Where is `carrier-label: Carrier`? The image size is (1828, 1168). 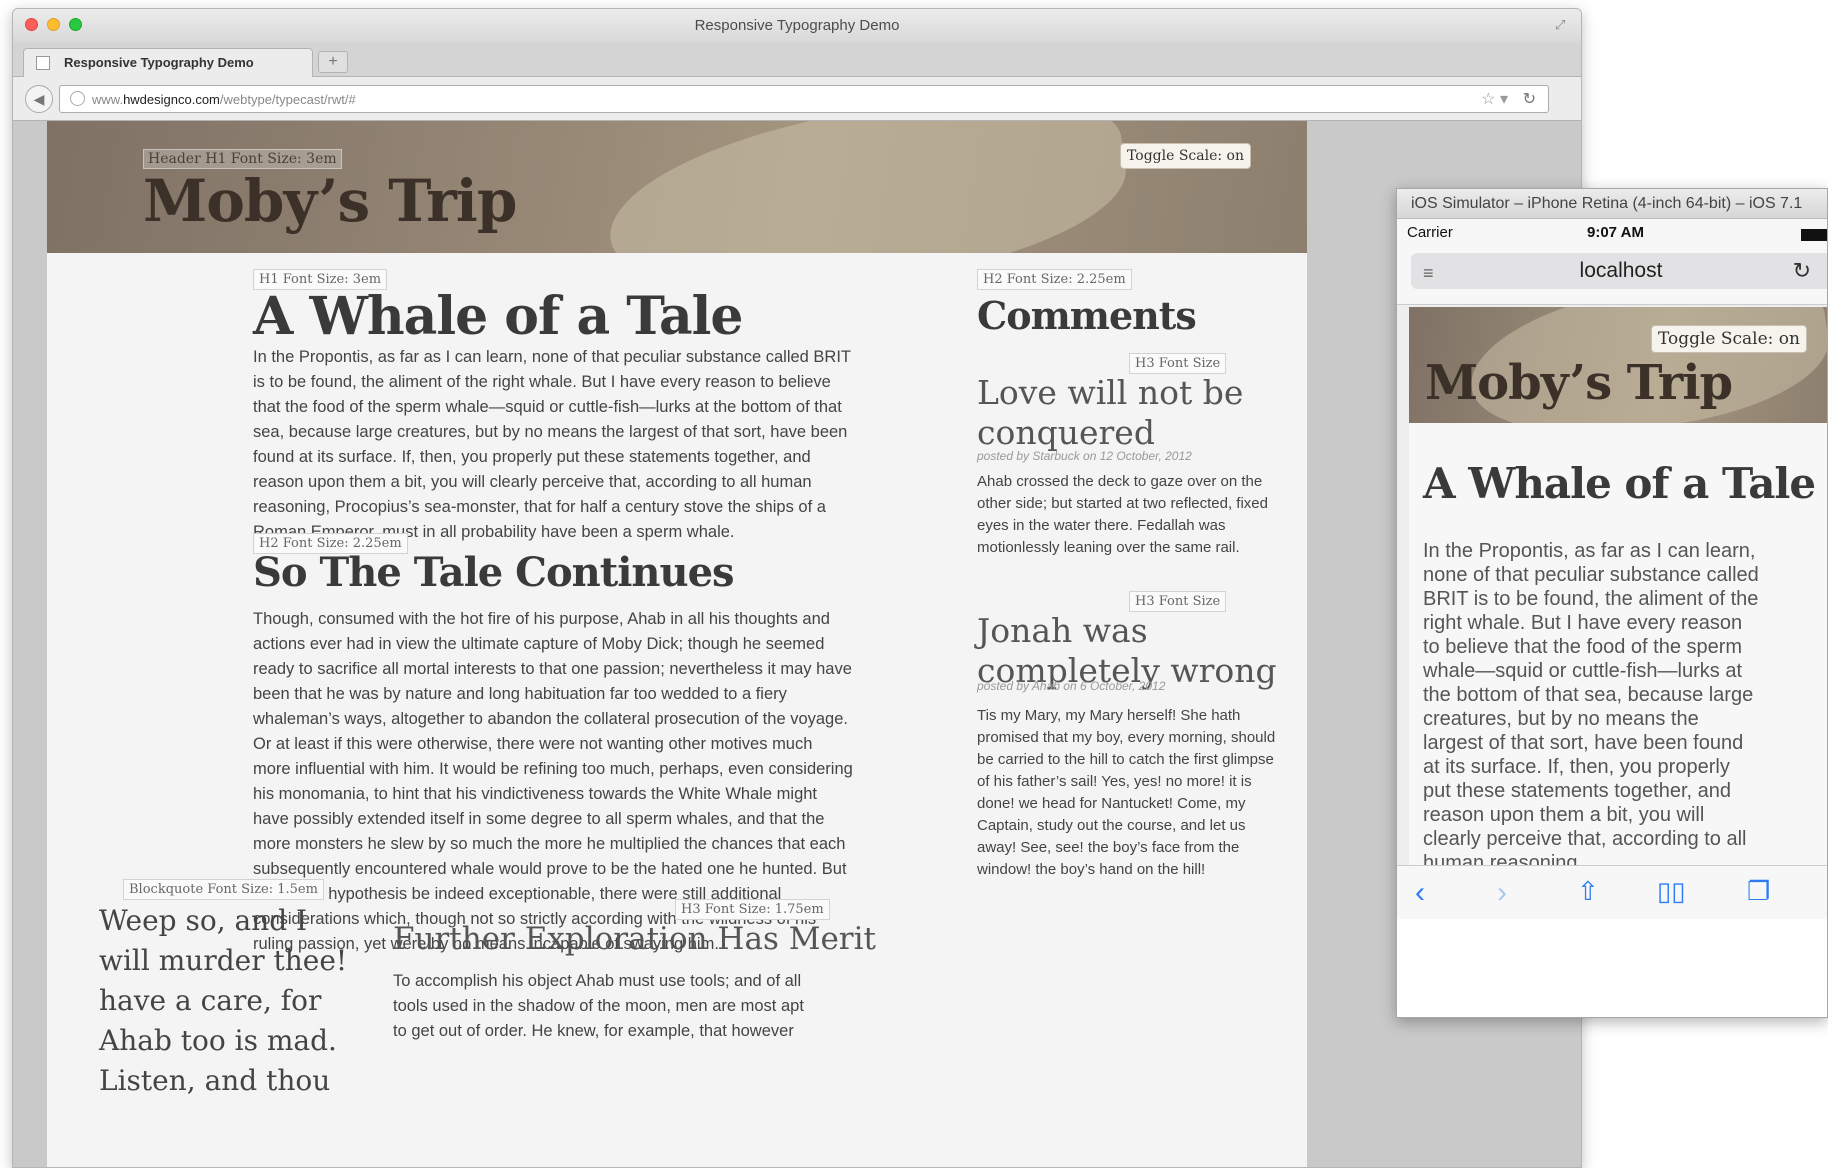 carrier-label: Carrier is located at coordinates (1430, 232).